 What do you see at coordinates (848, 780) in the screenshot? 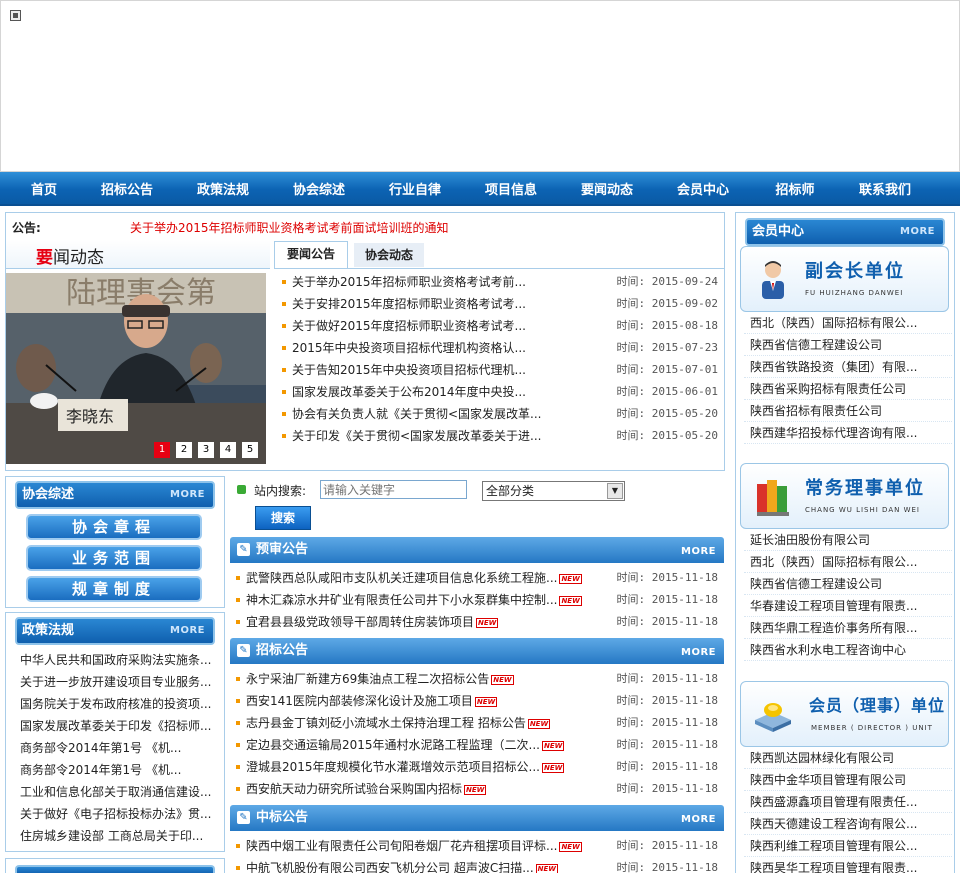
I see `member-list-item: 陕西中金华项目管理有限公司` at bounding box center [848, 780].